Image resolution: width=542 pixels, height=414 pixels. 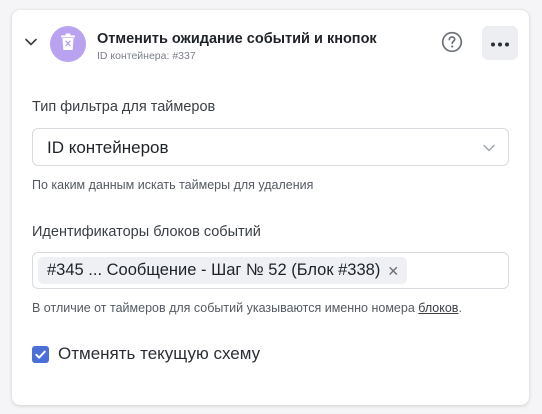 What do you see at coordinates (452, 42) in the screenshot?
I see `help-icon` at bounding box center [452, 42].